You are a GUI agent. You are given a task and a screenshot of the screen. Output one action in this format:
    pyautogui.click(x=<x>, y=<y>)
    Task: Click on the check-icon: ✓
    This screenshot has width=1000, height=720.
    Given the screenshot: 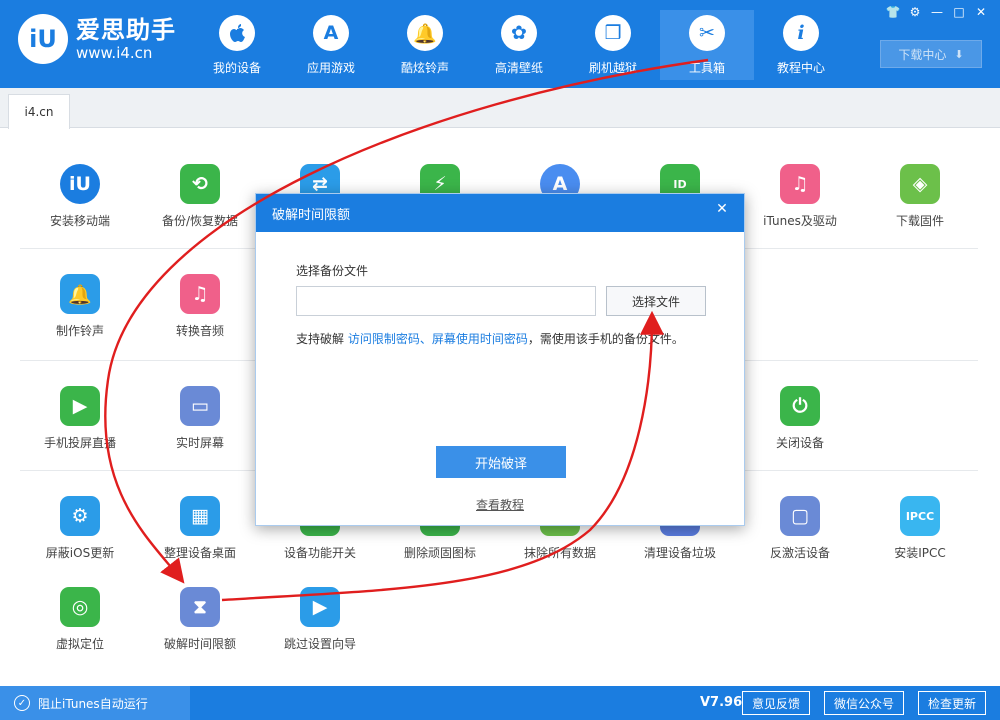 What is the action you would take?
    pyautogui.click(x=22, y=703)
    